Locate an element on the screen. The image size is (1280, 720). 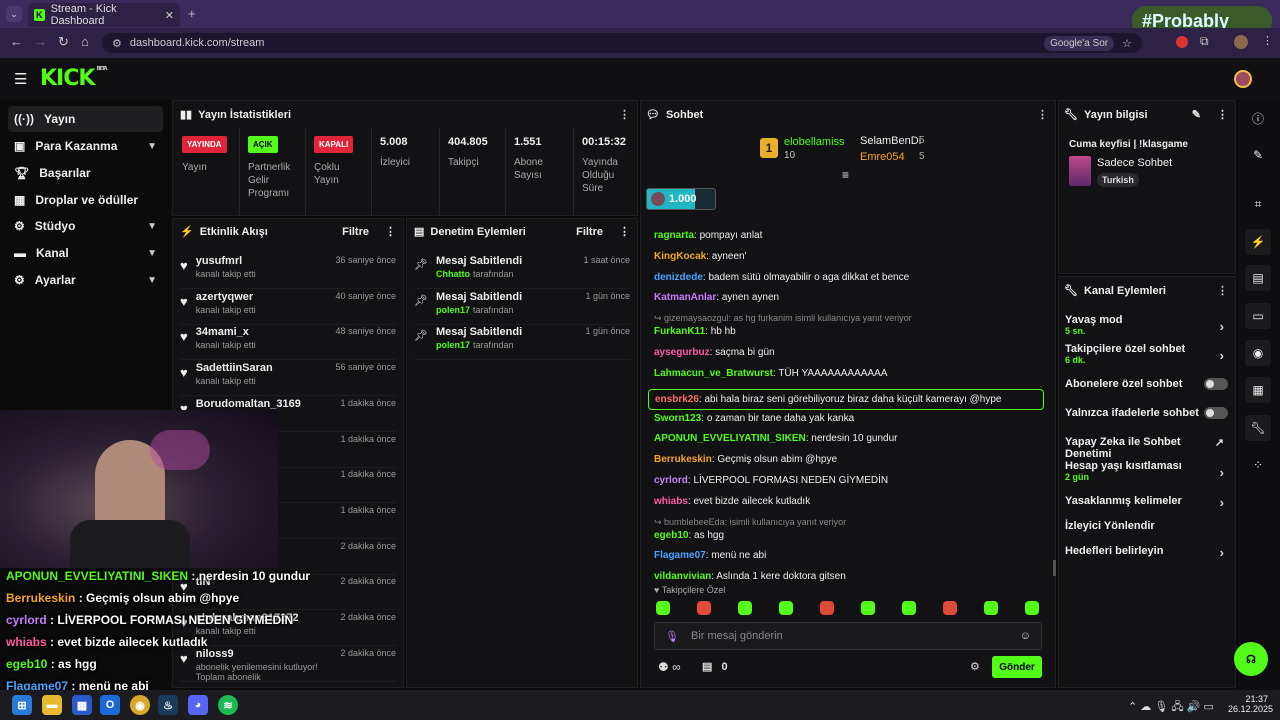
event-user: azertyqwer is located at coordinates (262, 297).